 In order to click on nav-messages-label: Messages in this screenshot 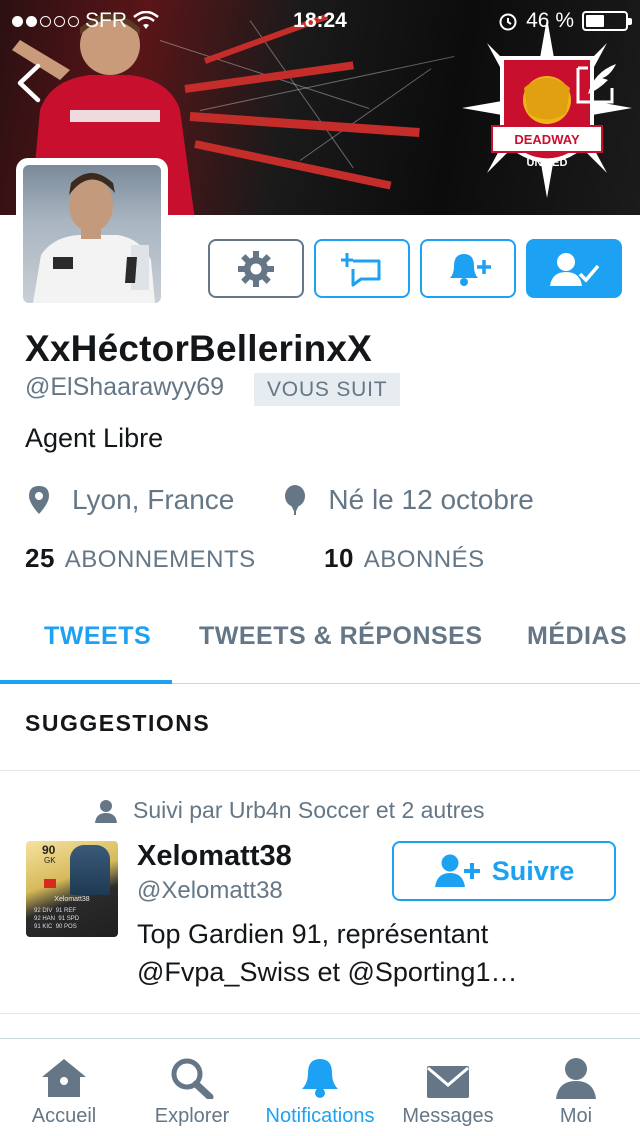, I will do `click(448, 1116)`.